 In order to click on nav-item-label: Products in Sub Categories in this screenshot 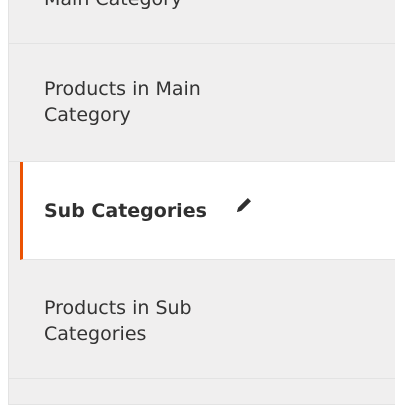, I will do `click(118, 321)`.